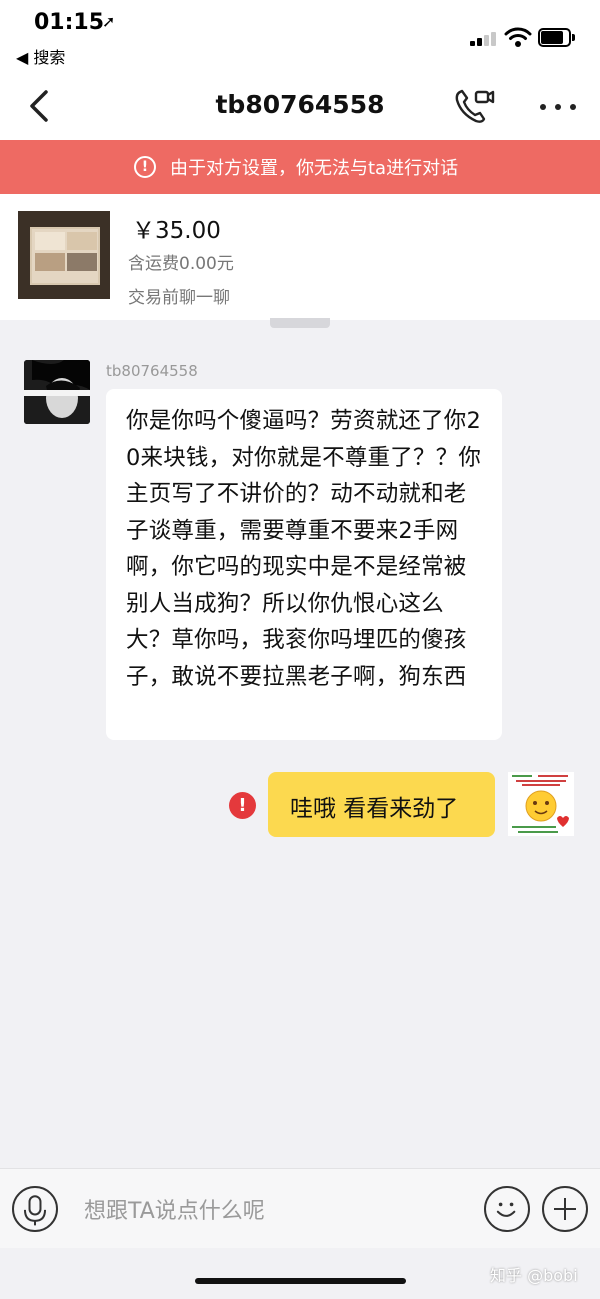 Image resolution: width=600 pixels, height=1299 pixels. I want to click on smiley-icon, so click(507, 1209).